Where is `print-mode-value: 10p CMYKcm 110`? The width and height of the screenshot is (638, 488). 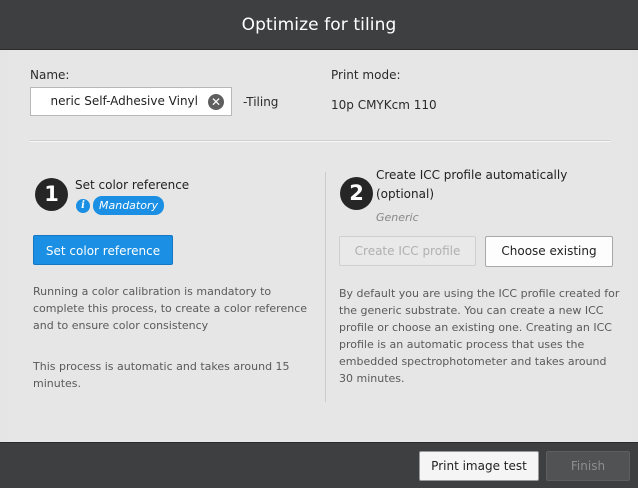
print-mode-value: 10p CMYKcm 110 is located at coordinates (384, 105).